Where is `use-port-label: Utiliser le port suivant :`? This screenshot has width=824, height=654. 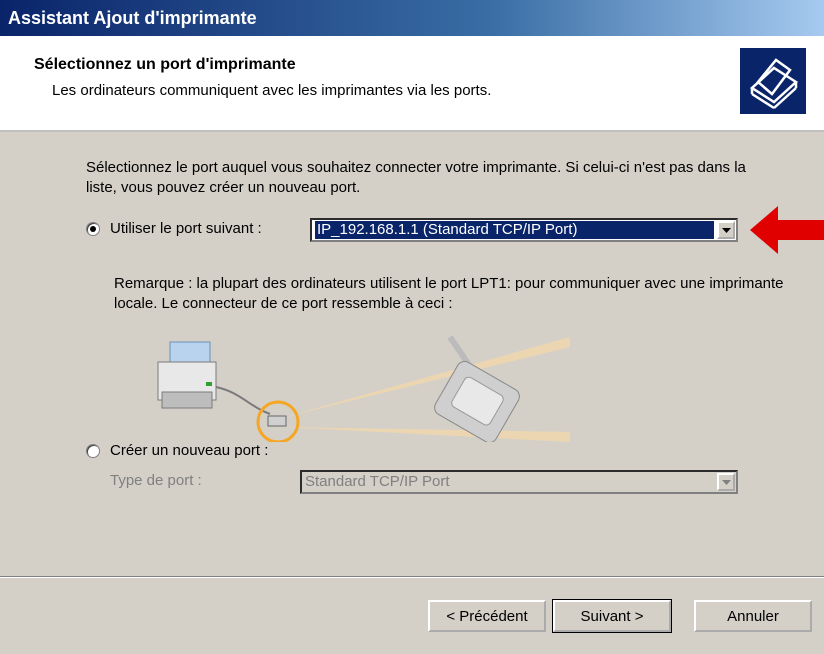 use-port-label: Utiliser le port suivant : is located at coordinates (186, 228).